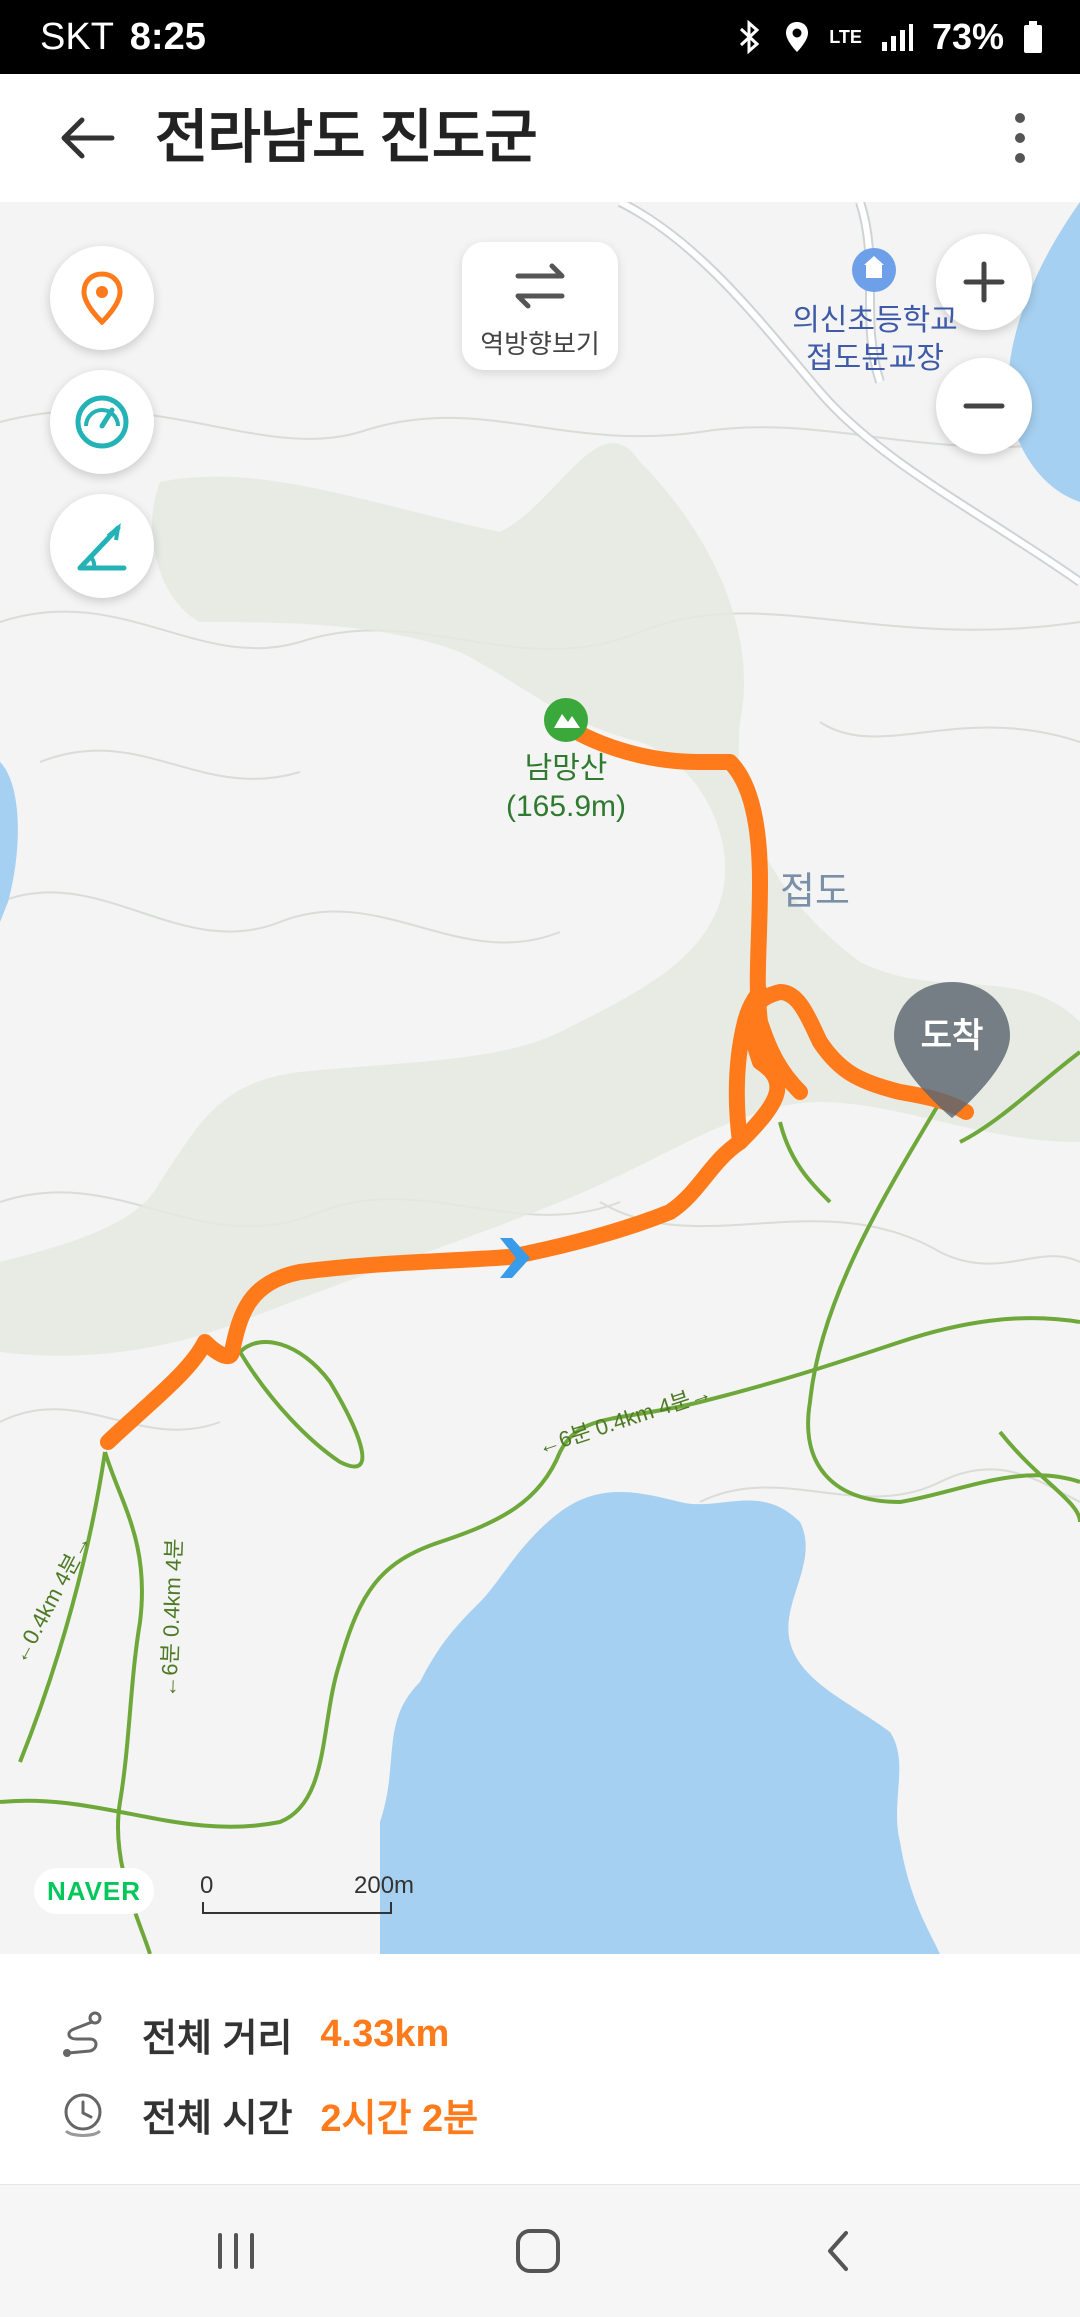 The height and width of the screenshot is (2317, 1080). I want to click on peak-name: 남망산, so click(566, 768).